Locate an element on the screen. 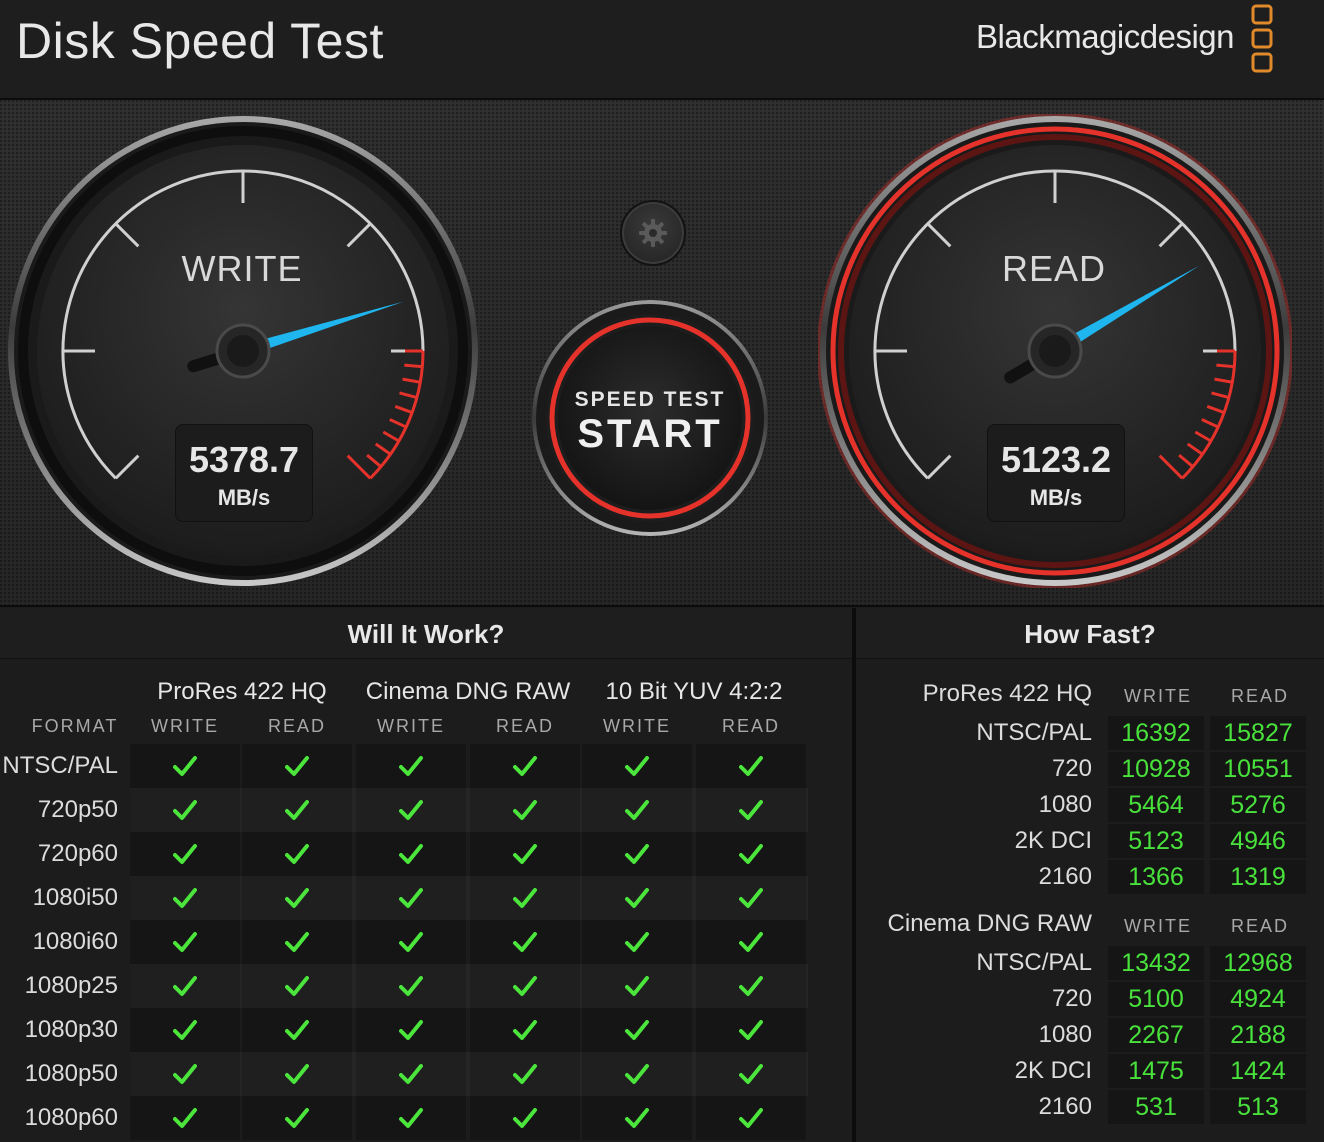  read-gauge-label: READ is located at coordinates (1054, 268).